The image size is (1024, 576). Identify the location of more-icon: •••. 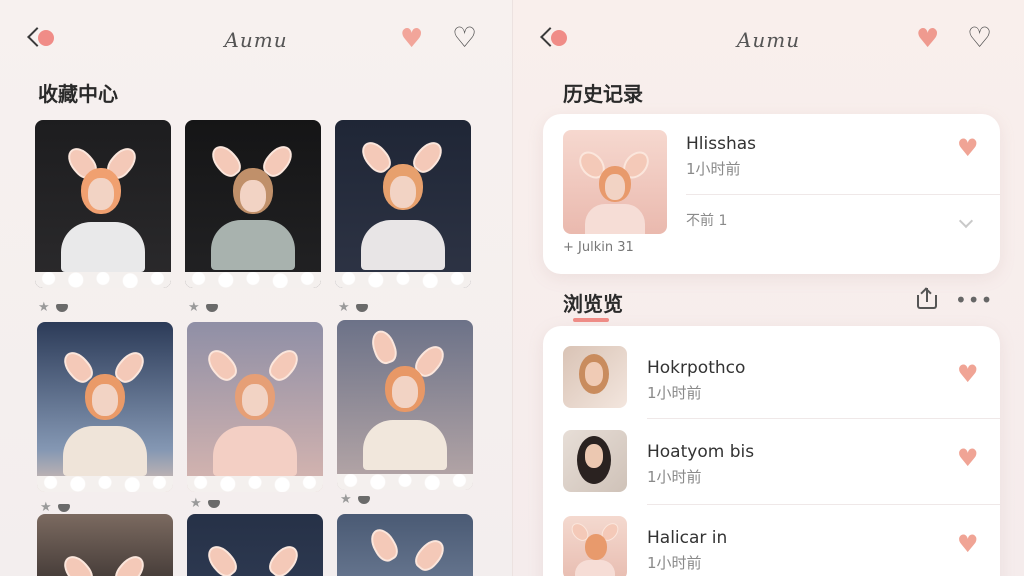
(974, 300).